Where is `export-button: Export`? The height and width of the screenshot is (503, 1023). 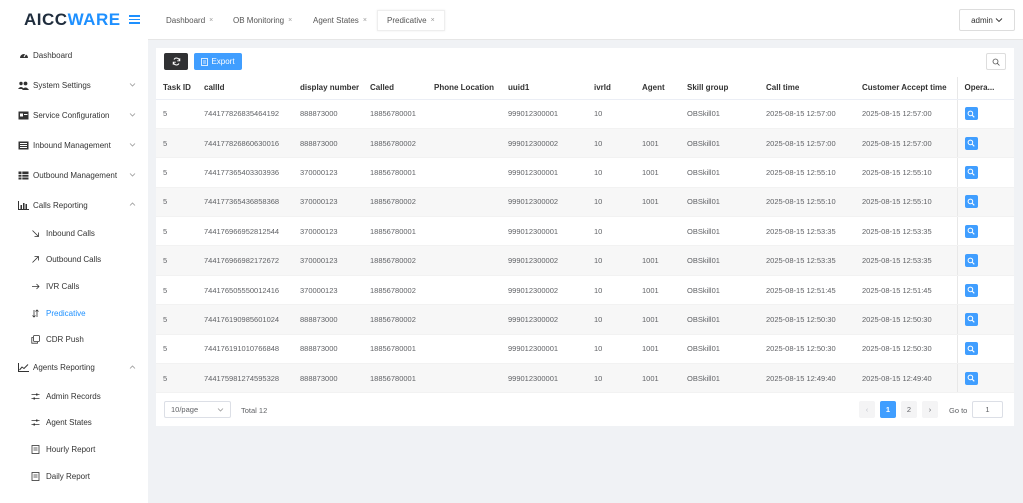
export-button: Export is located at coordinates (218, 61).